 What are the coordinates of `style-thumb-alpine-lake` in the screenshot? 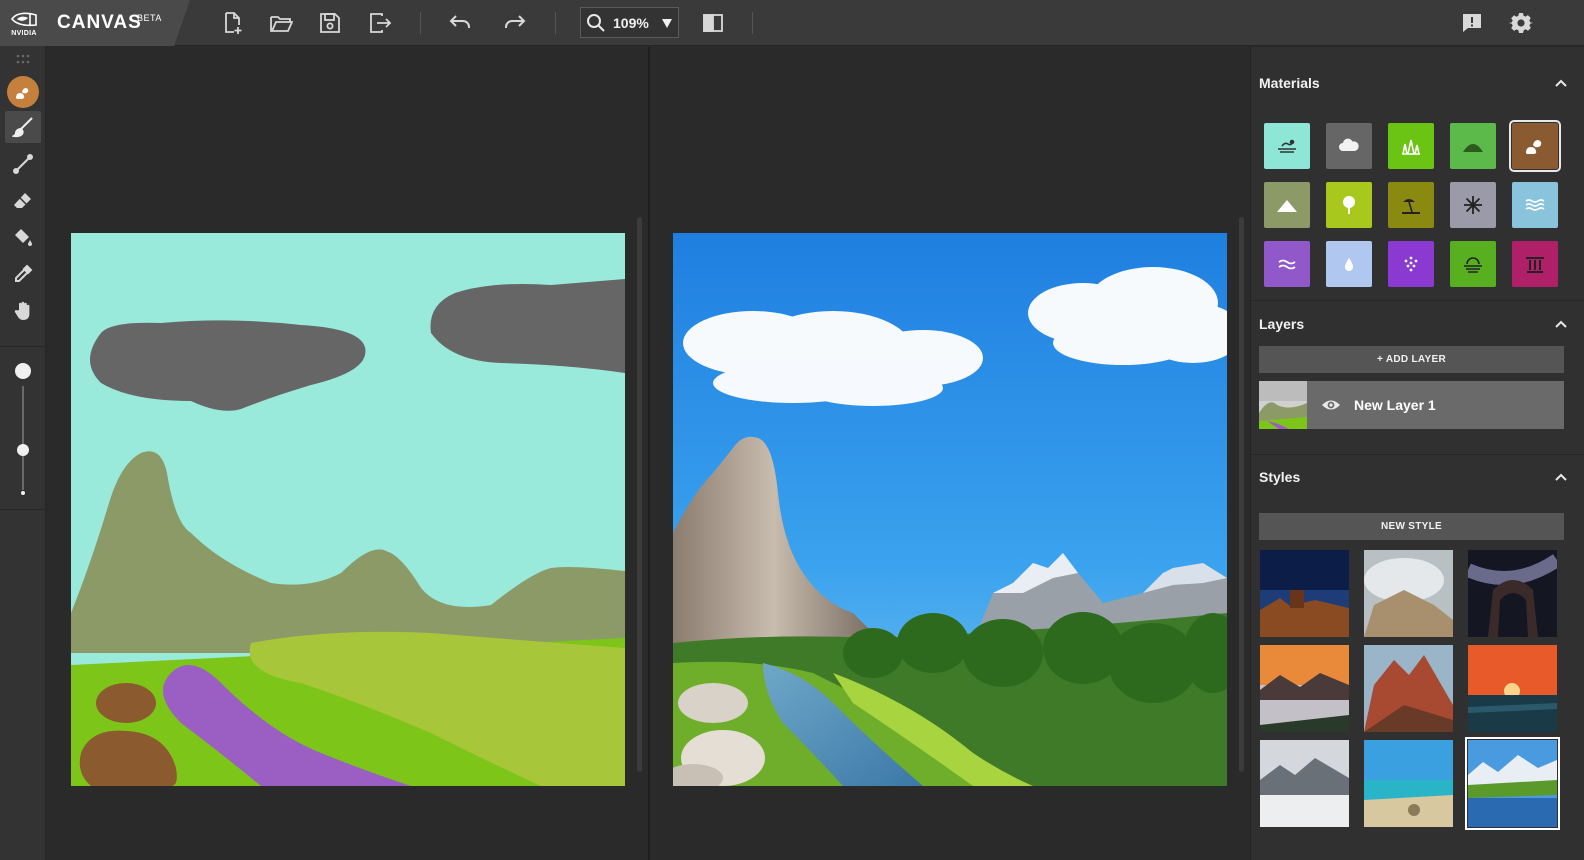 It's located at (1512, 783).